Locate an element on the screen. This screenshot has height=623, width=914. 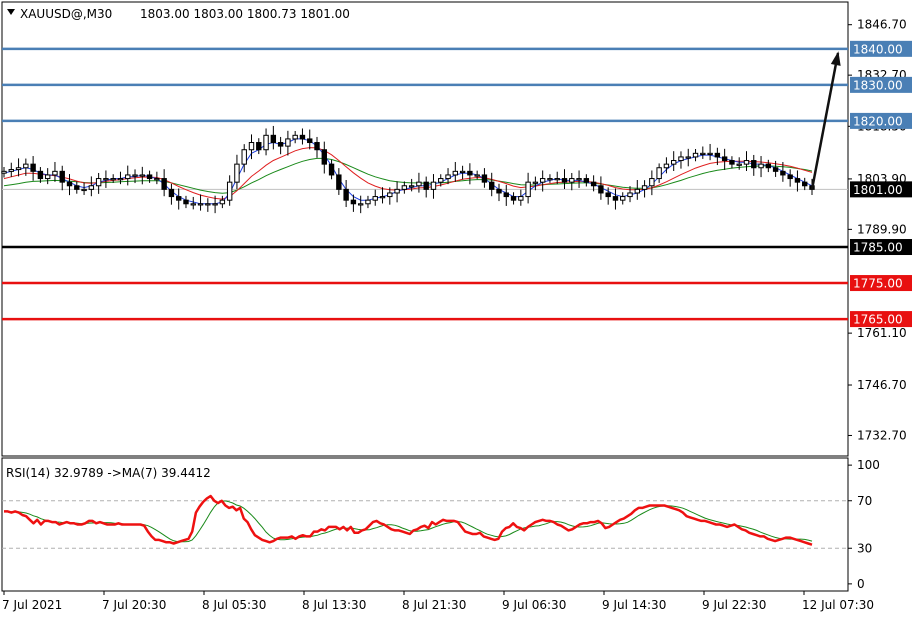
rsi-tick-label: 30 is located at coordinates (864, 548).